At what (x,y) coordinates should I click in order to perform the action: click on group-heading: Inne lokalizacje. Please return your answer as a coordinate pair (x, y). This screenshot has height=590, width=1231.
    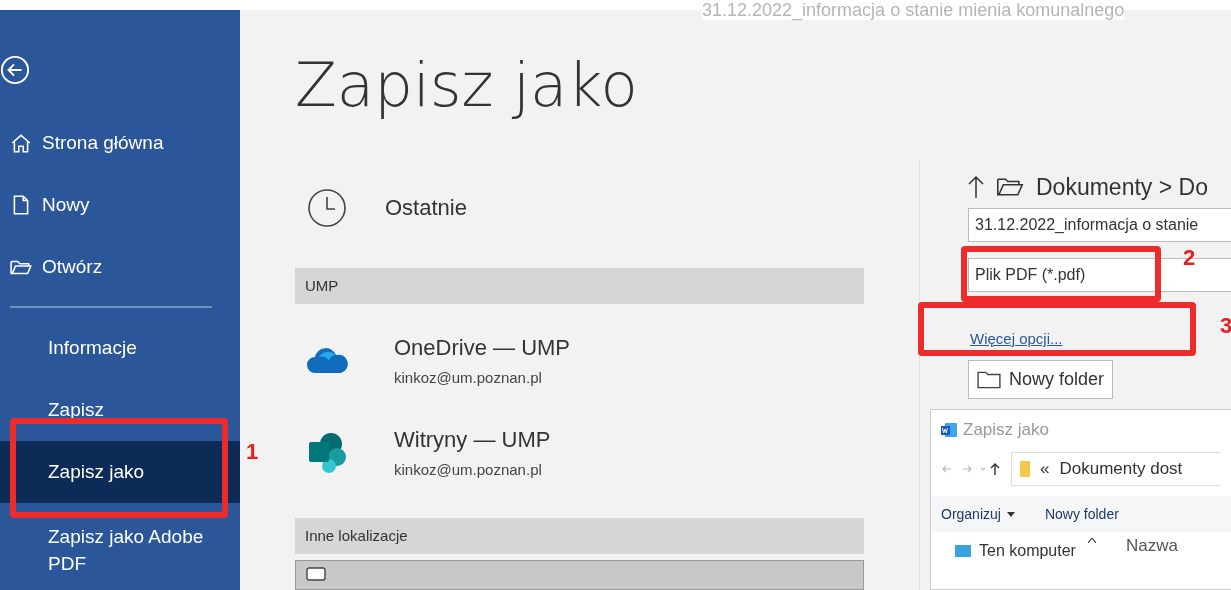
    Looking at the image, I should click on (579, 536).